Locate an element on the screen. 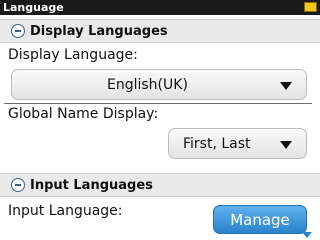 Image resolution: width=320 pixels, height=240 pixels. section-title-input: Input Languages is located at coordinates (91, 185).